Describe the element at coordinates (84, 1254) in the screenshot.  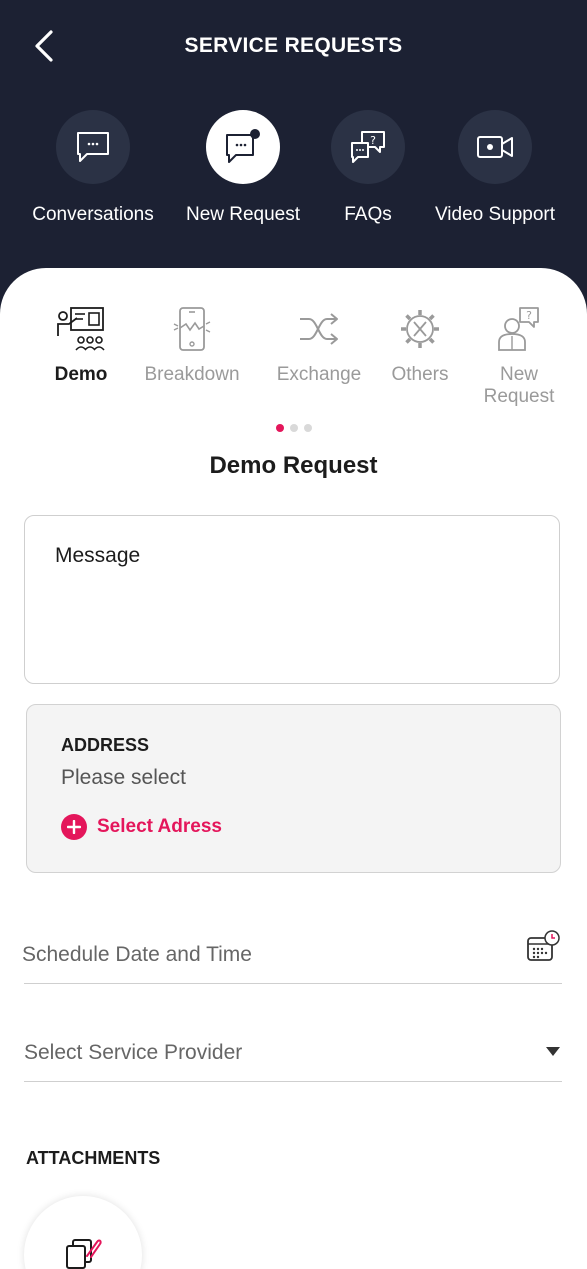
I see `paperclip-copy-icon` at that location.